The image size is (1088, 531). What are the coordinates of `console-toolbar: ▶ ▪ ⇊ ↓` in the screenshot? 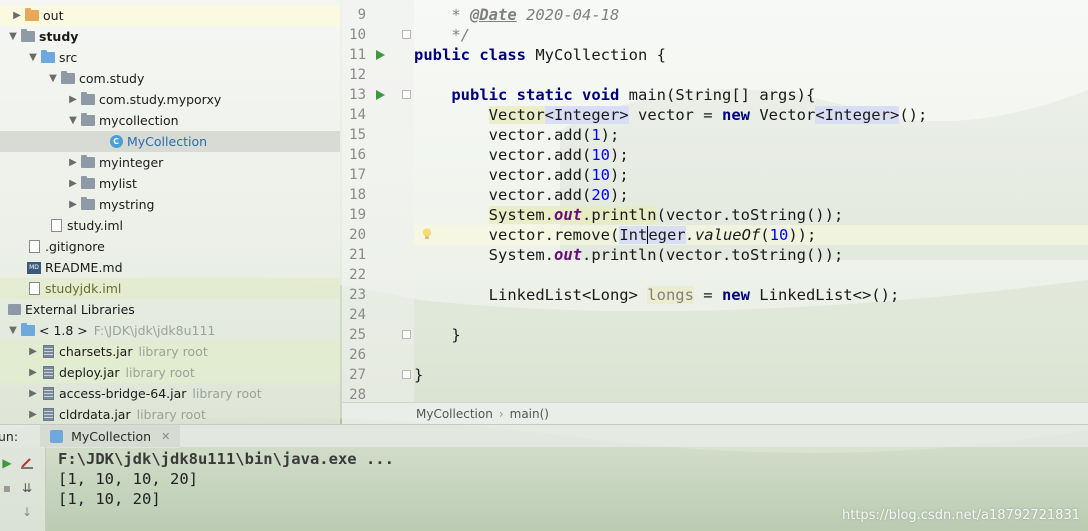 It's located at (23, 489).